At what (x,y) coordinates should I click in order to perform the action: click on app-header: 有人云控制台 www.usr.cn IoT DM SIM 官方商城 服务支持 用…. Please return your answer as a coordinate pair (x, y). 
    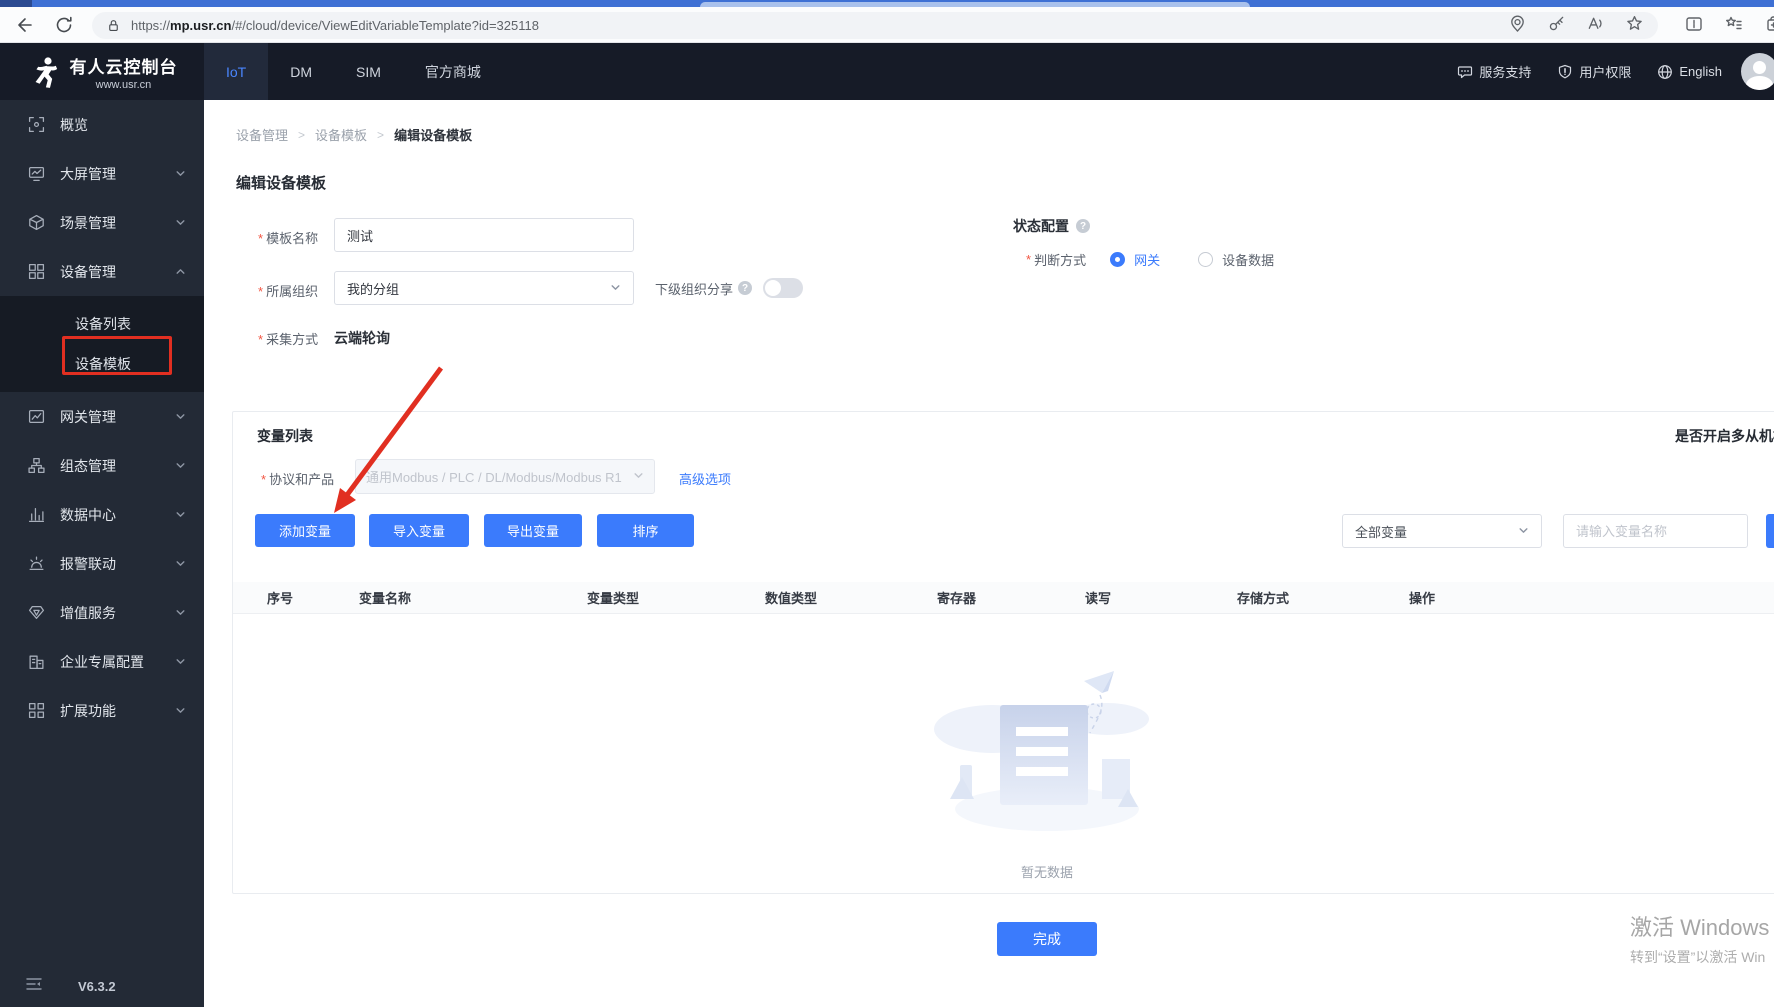
    Looking at the image, I should click on (887, 71).